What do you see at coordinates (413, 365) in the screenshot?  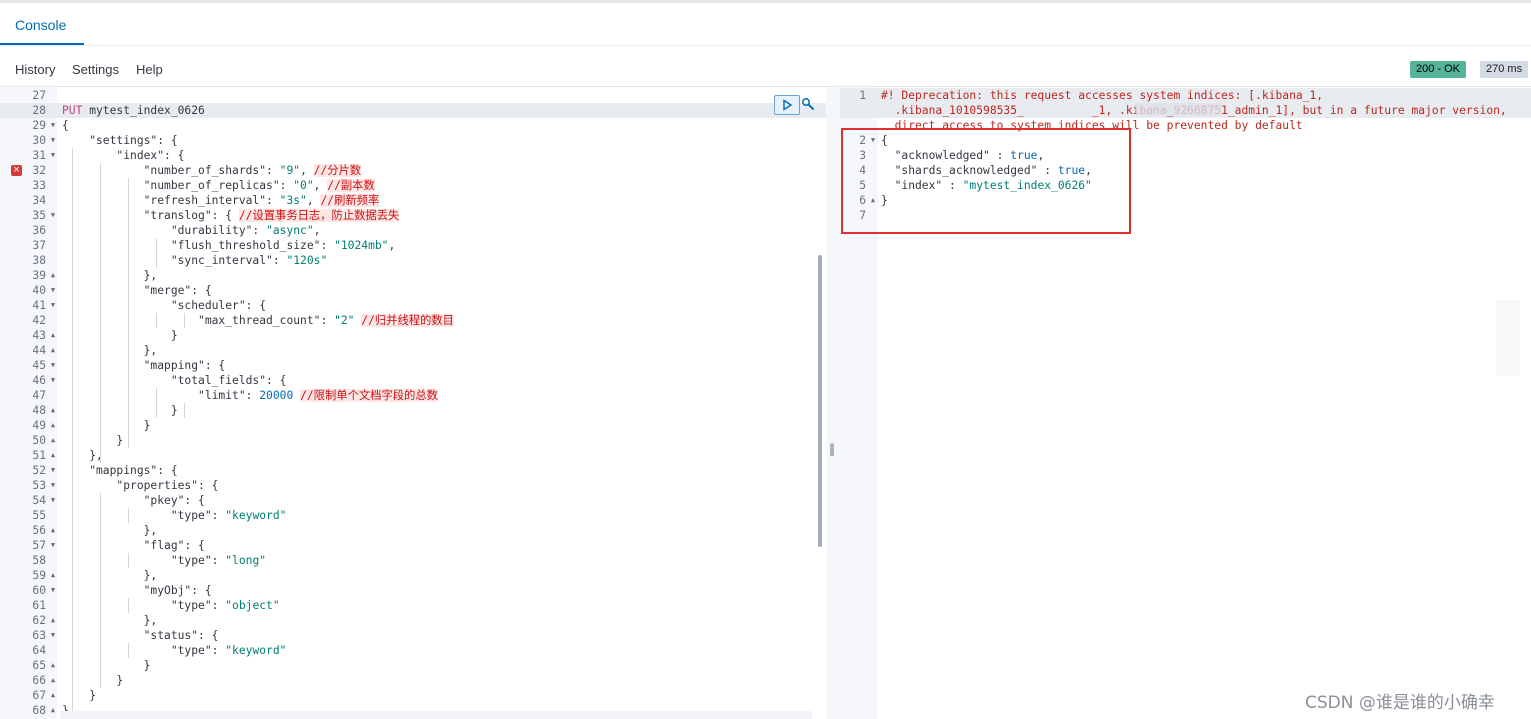 I see `code-line: 45 ▼ "mapping": {` at bounding box center [413, 365].